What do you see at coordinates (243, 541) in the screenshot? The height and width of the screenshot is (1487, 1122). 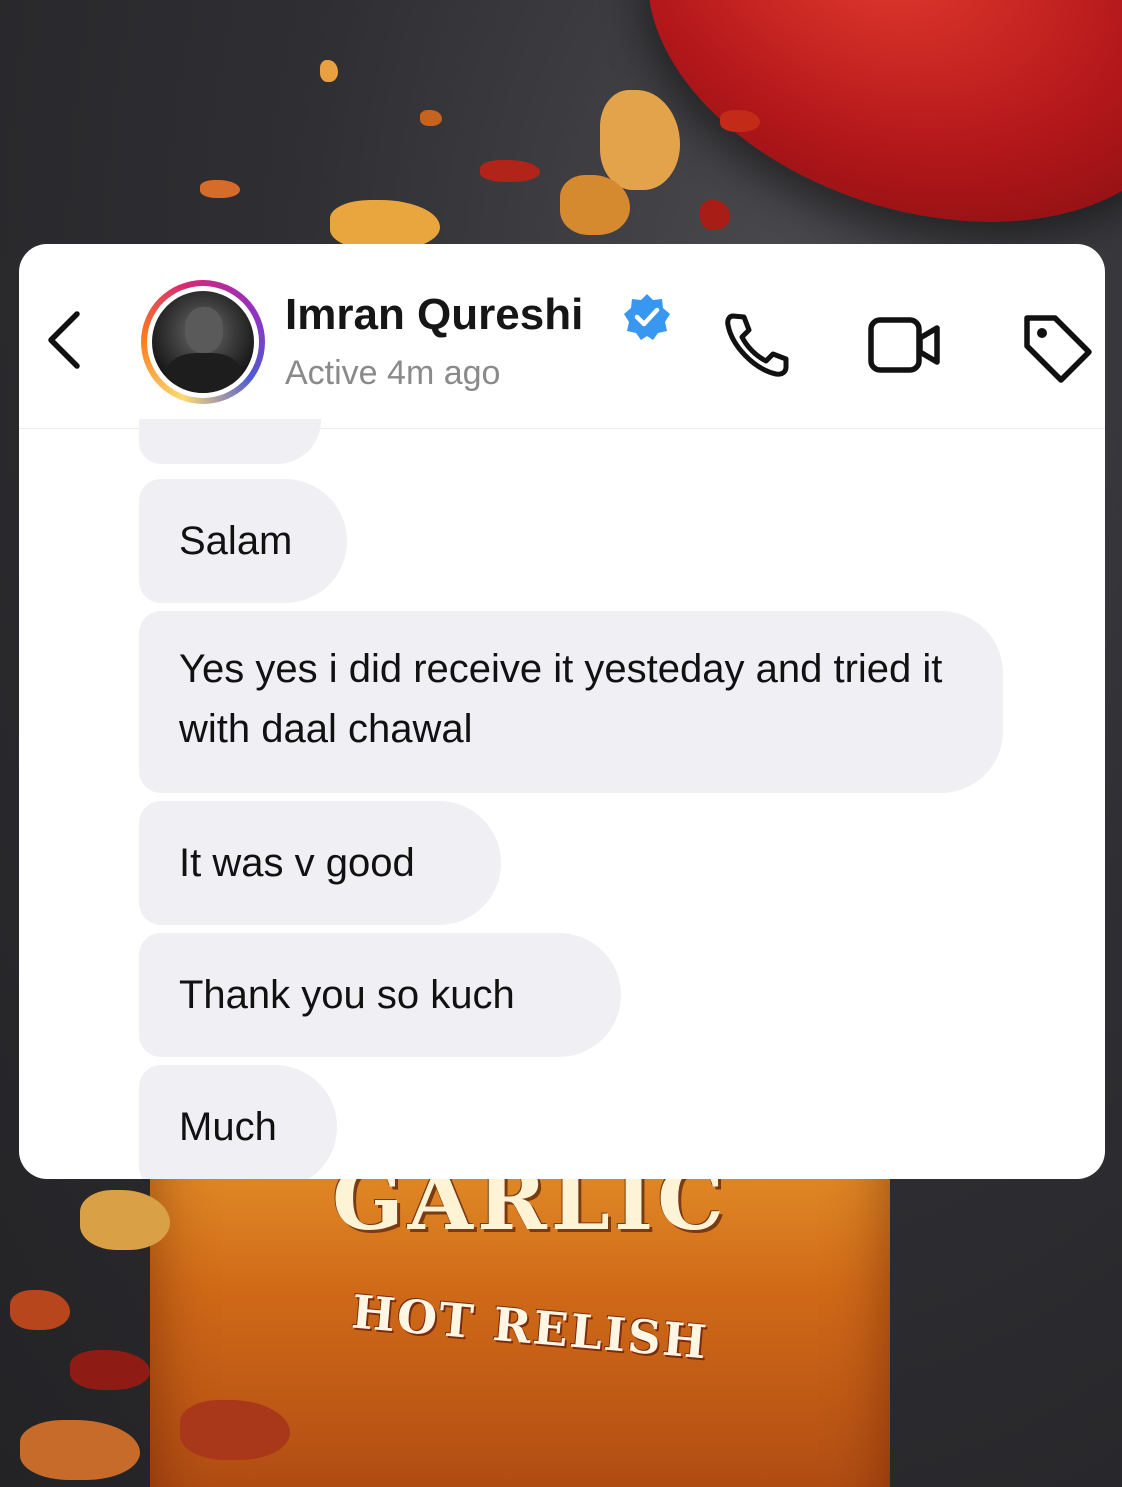 I see `message-bubble: Salam` at bounding box center [243, 541].